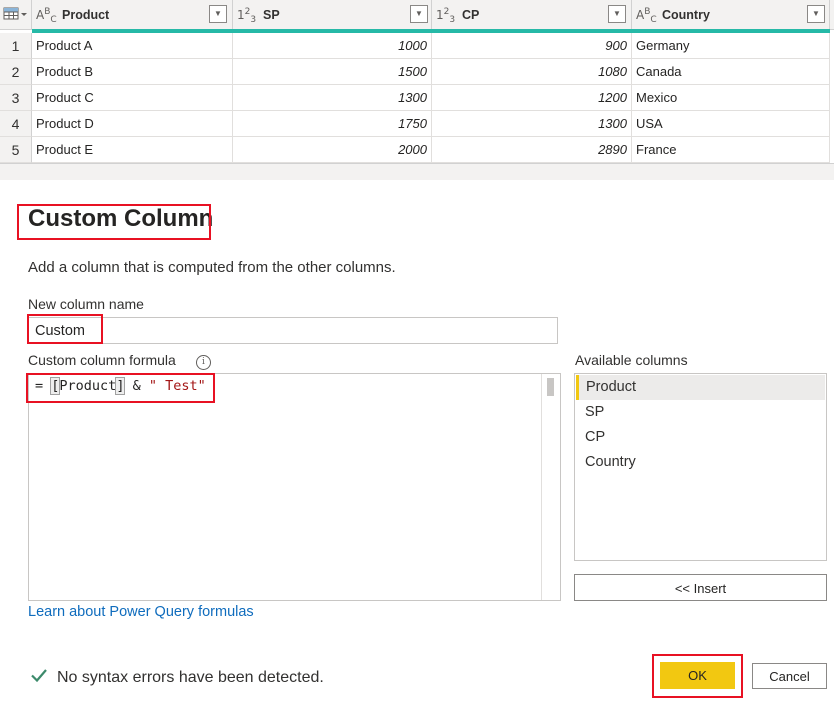 Image resolution: width=834 pixels, height=719 pixels. What do you see at coordinates (686, 15) in the screenshot?
I see `column-header-label: Country` at bounding box center [686, 15].